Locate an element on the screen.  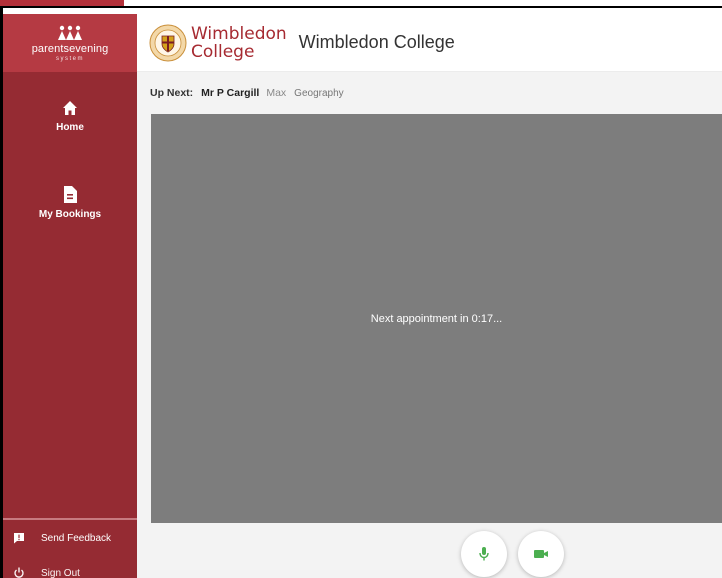
sidebar-item-my-bookings: My Bookings is located at coordinates (70, 203).